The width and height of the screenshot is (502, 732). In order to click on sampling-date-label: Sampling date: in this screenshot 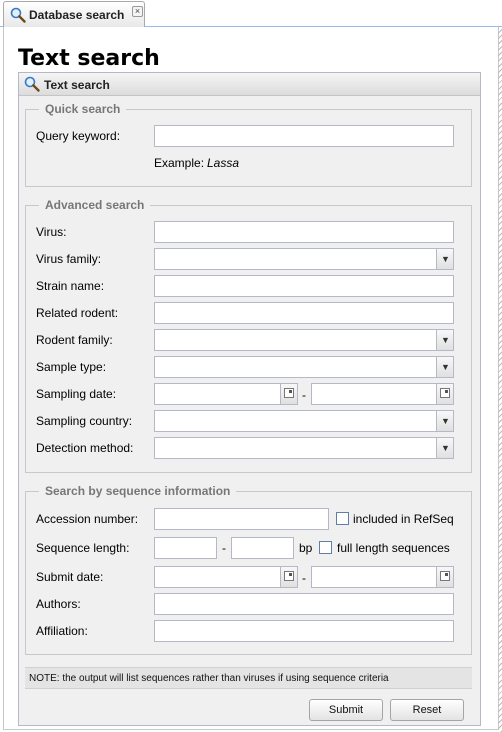, I will do `click(76, 394)`.